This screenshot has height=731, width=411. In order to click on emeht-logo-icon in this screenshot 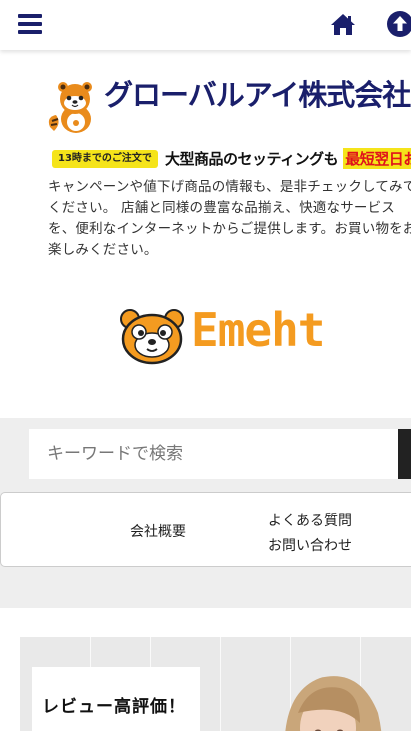, I will do `click(152, 337)`.